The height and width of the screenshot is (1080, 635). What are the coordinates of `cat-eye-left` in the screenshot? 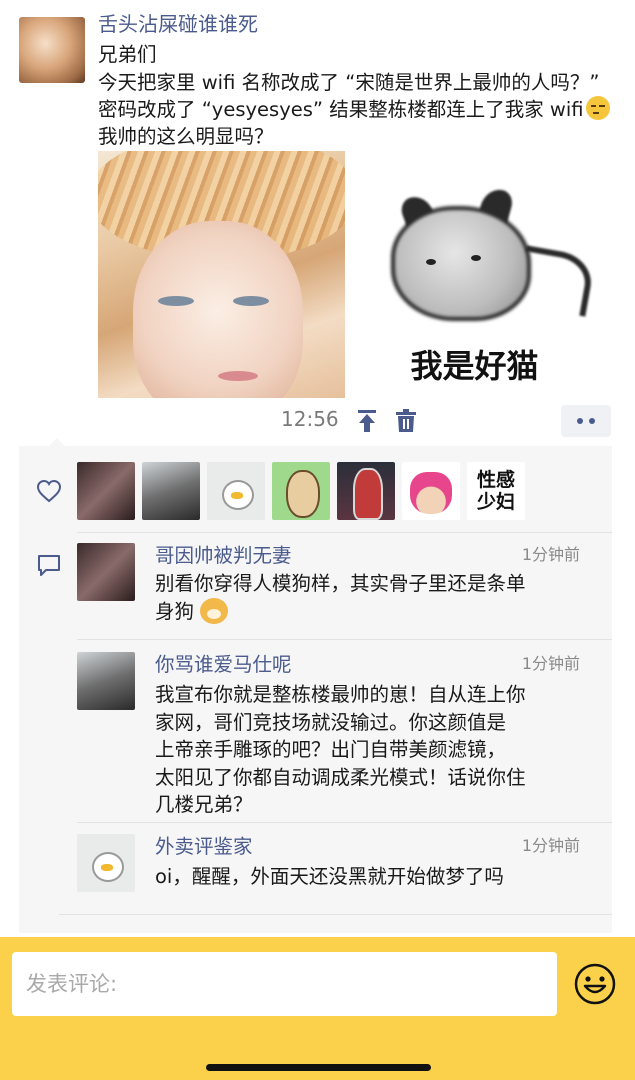 It's located at (431, 262).